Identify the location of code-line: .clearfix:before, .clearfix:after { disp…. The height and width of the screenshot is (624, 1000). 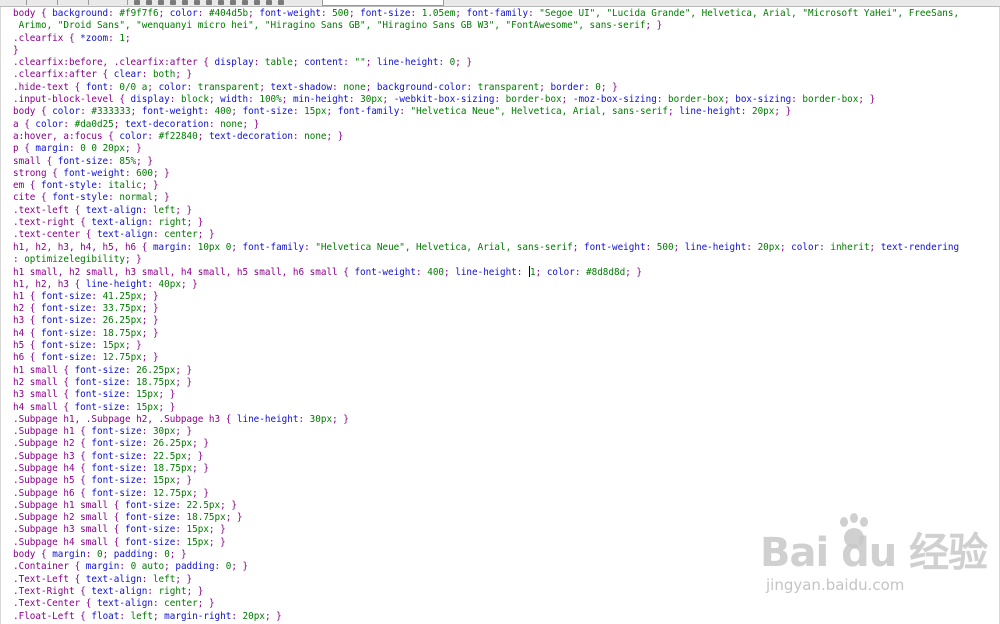
(505, 63).